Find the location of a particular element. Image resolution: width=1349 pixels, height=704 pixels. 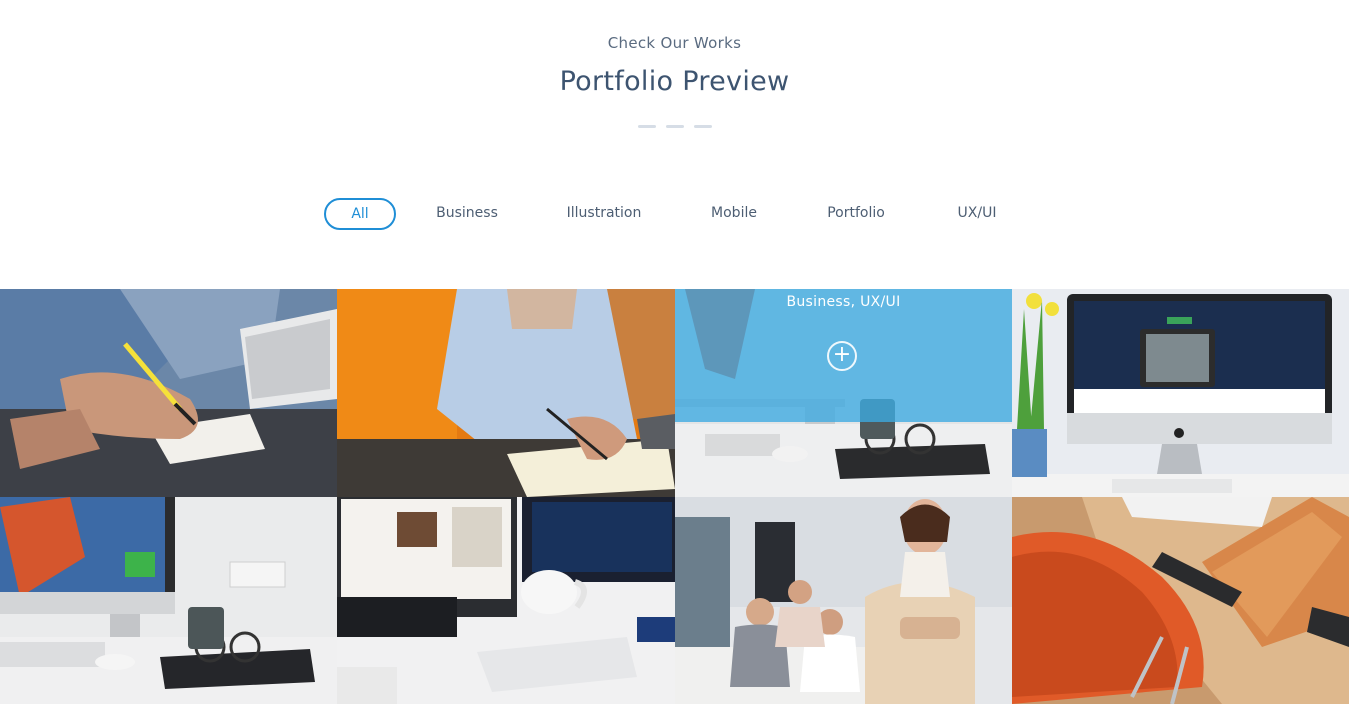

title-divider is located at coordinates (675, 126).